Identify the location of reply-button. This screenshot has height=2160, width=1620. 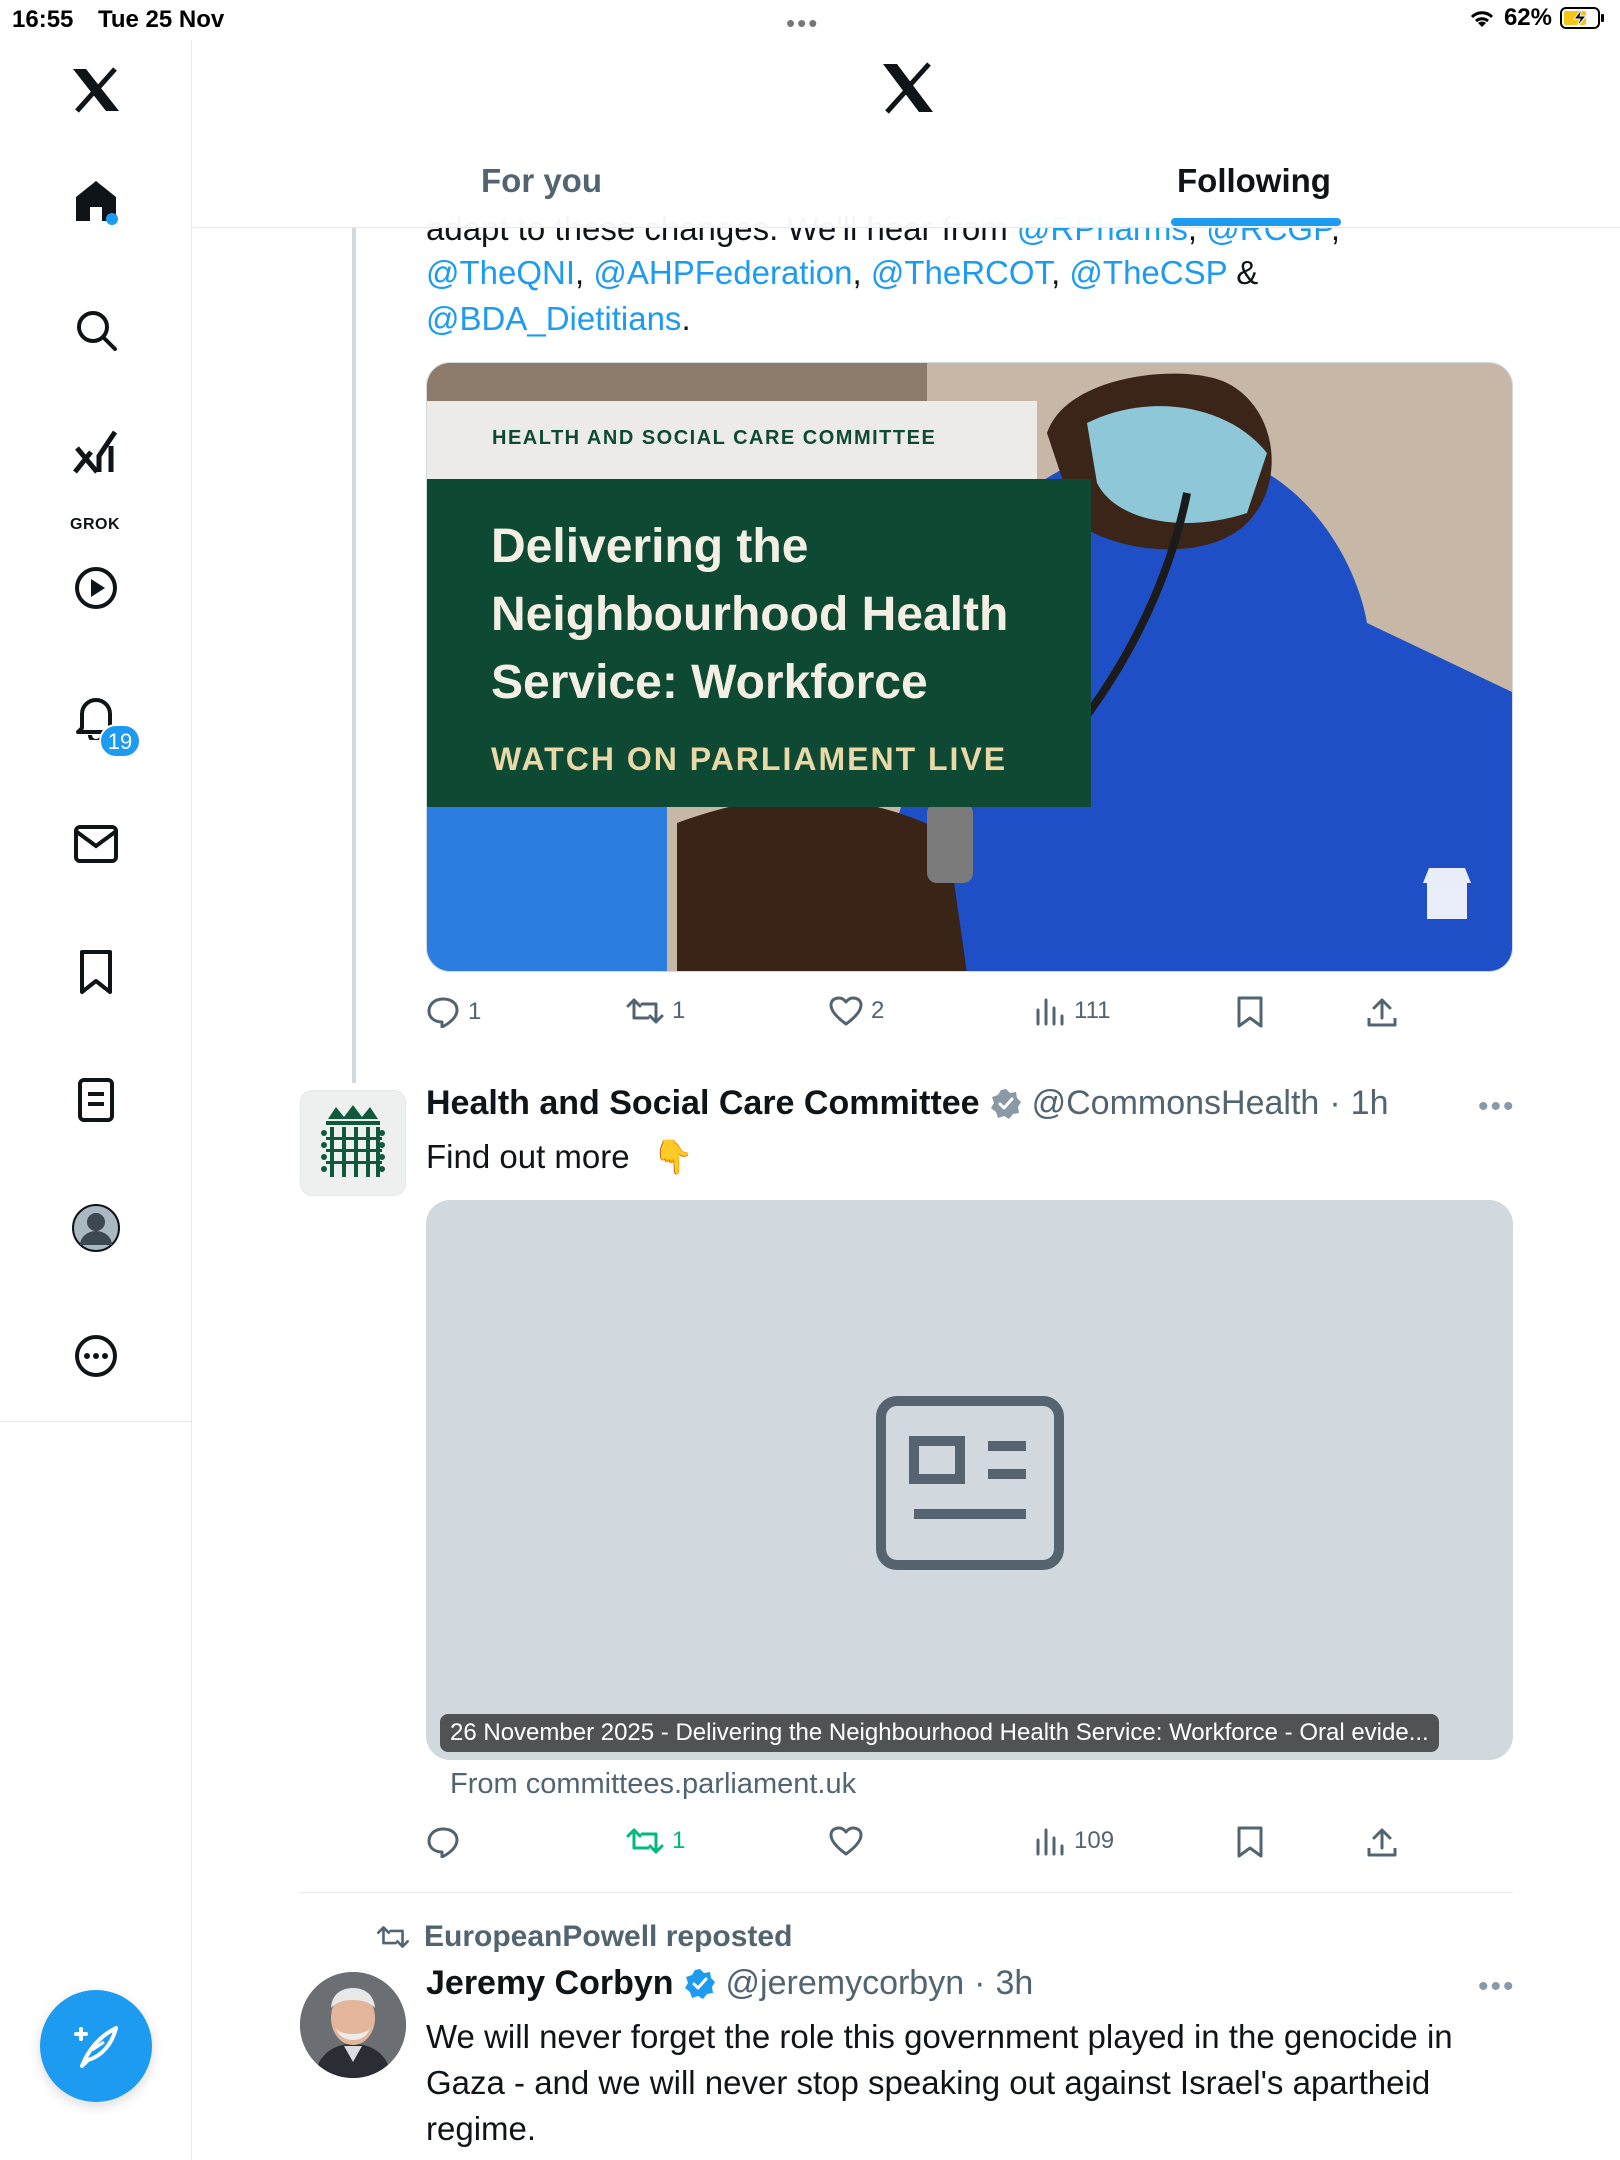
(447, 1842).